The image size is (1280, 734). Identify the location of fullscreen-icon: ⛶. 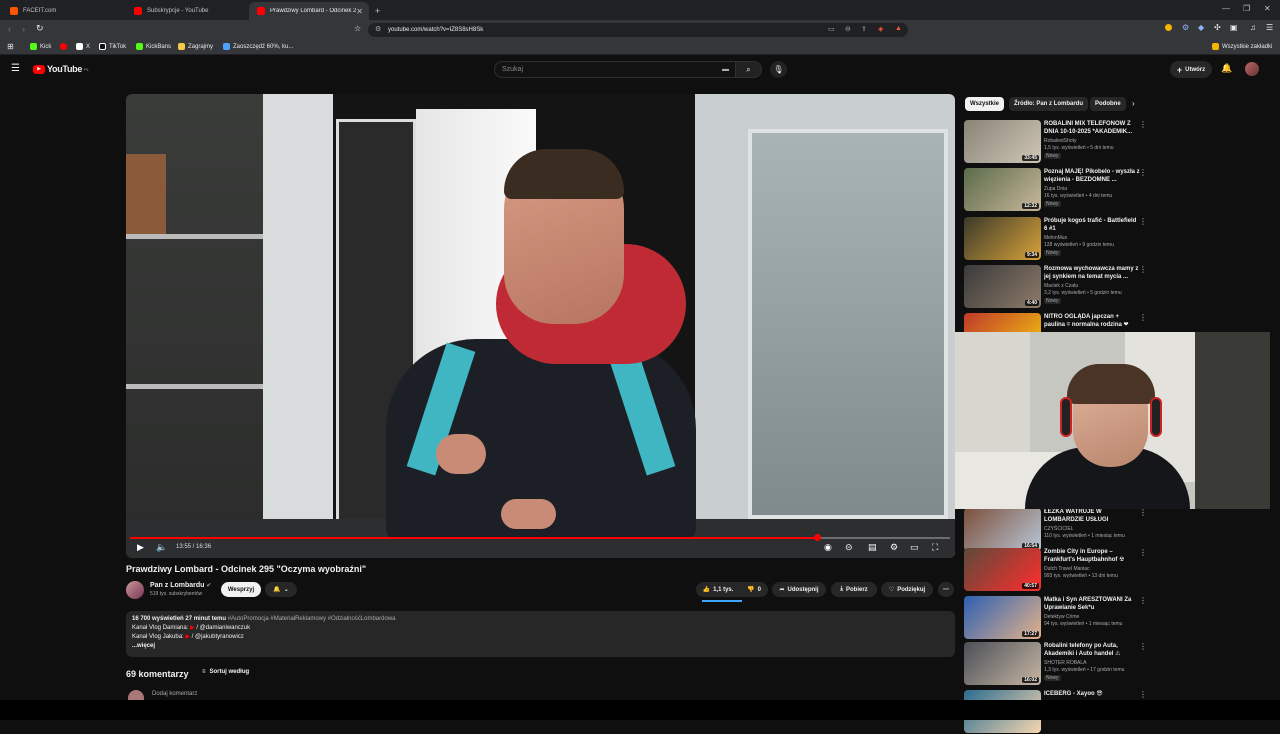
(935, 547).